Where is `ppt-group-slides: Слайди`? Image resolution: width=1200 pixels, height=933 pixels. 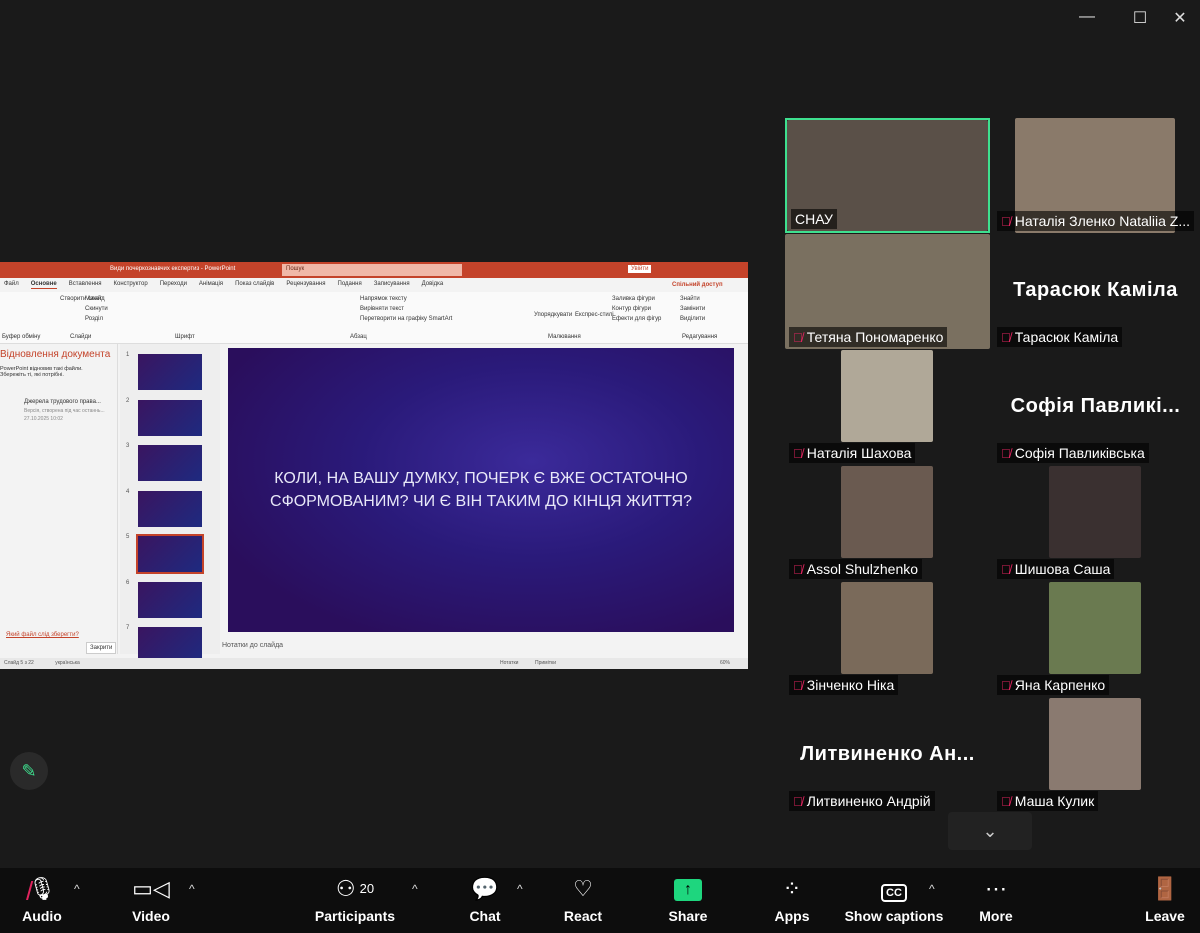
ppt-group-slides: Слайди is located at coordinates (81, 337).